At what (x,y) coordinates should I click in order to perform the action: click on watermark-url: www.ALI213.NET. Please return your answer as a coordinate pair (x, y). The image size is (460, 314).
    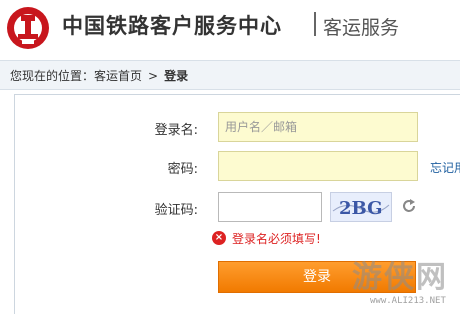
    Looking at the image, I should click on (408, 301).